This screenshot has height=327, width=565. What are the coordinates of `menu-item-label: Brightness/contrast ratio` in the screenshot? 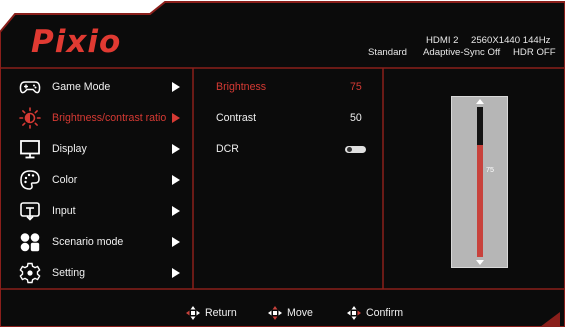 It's located at (109, 118).